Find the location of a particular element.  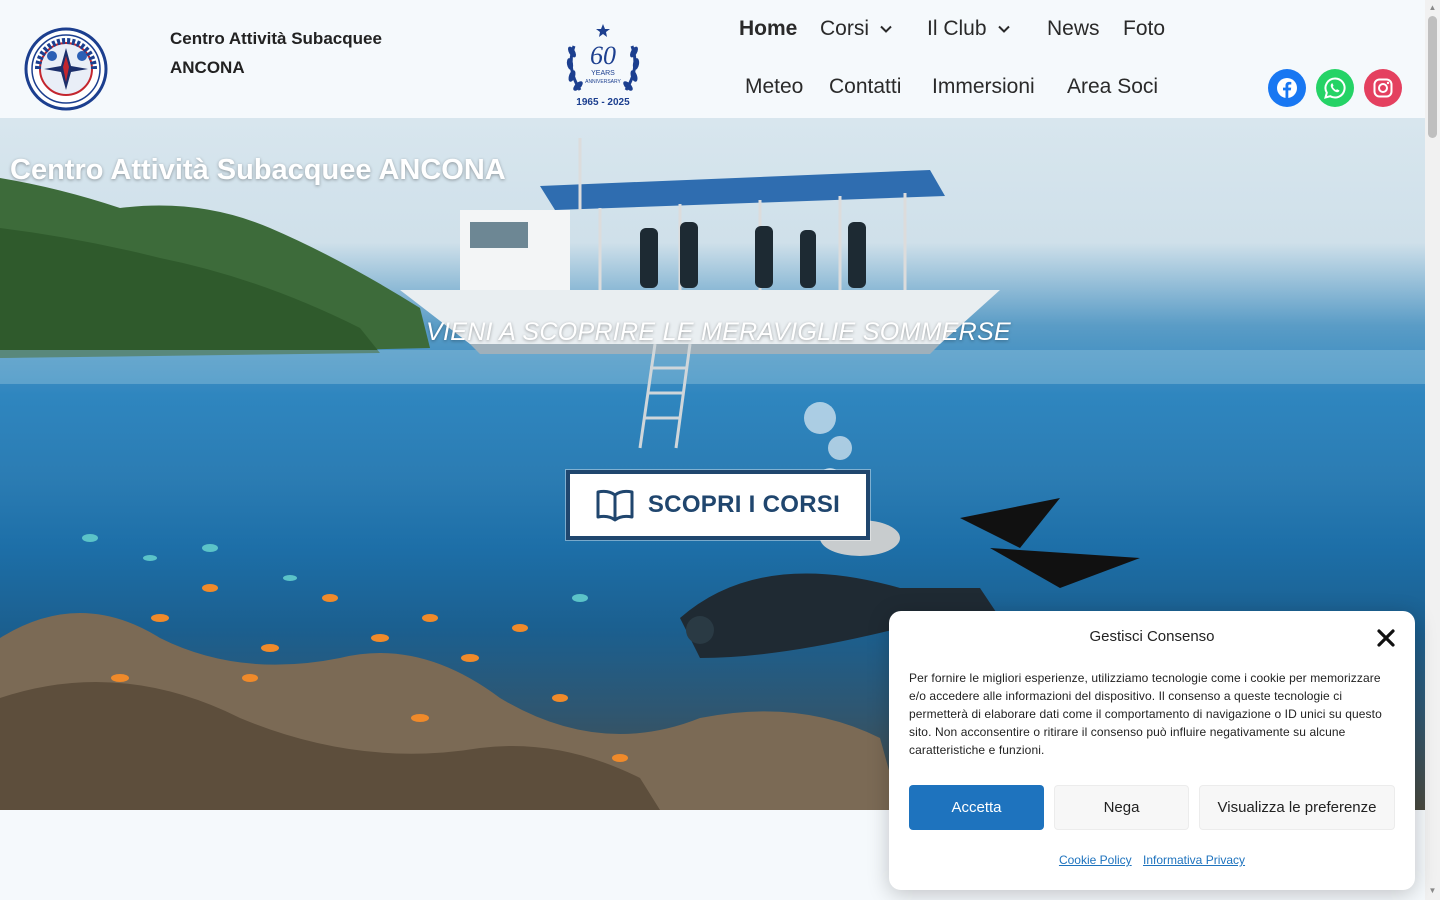

anniversary-dates: 1965 - 2025 is located at coordinates (603, 102).